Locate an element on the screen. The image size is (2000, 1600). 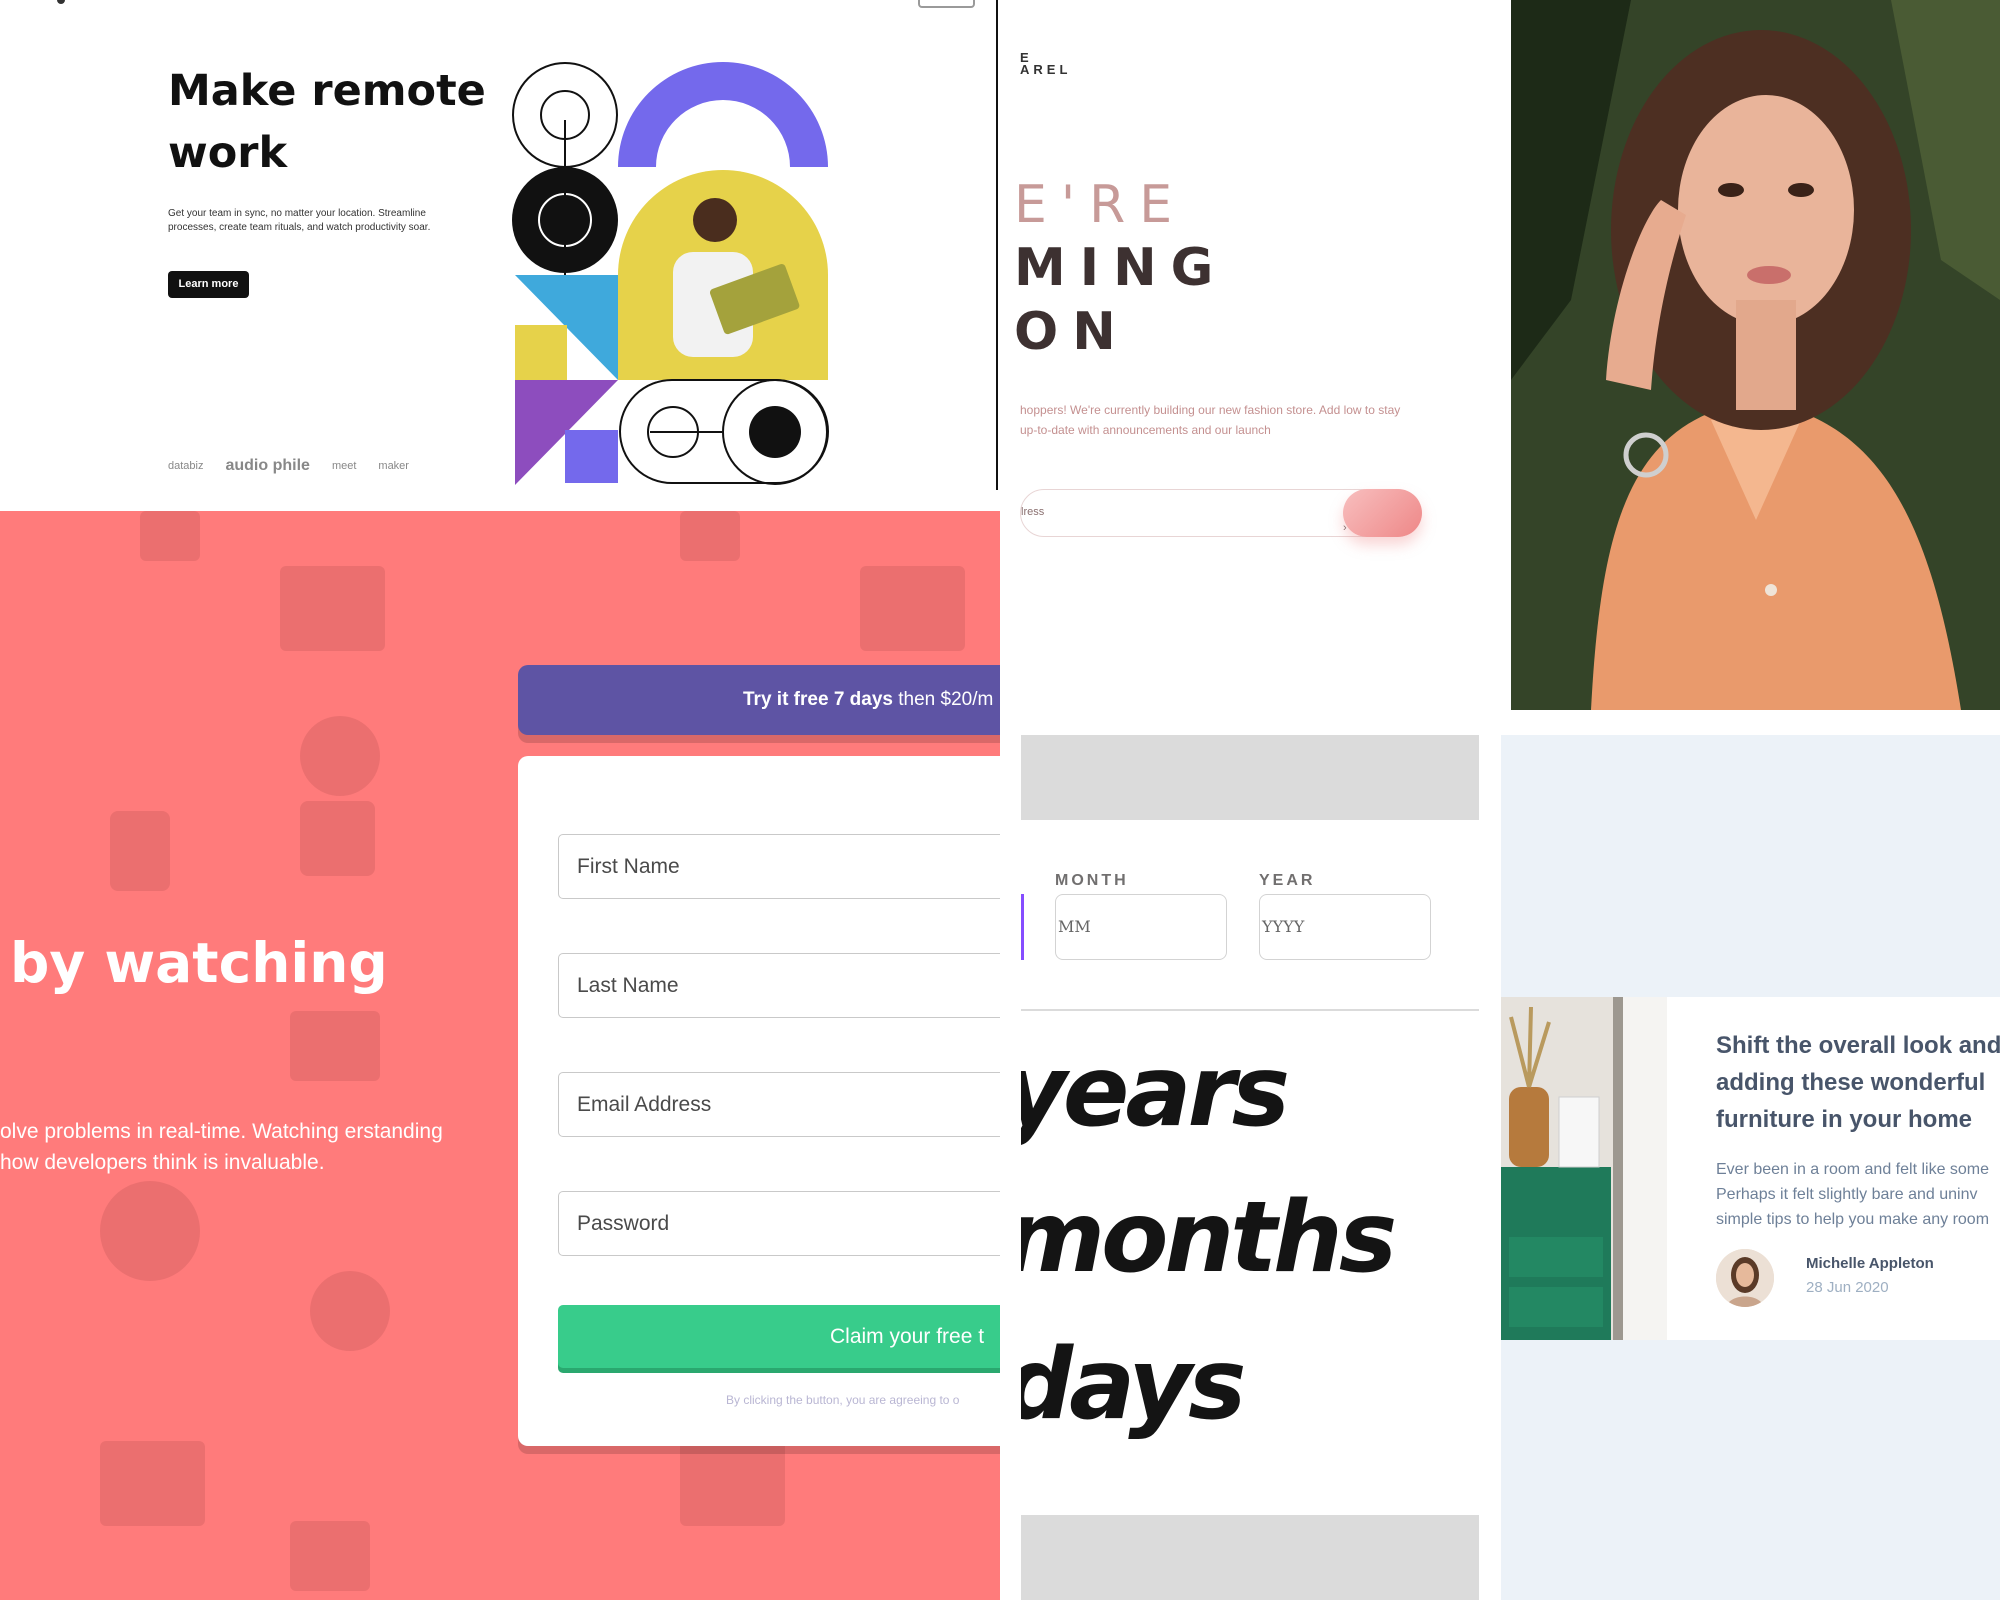
chevron-right-icon: › is located at coordinates (1345, 528).